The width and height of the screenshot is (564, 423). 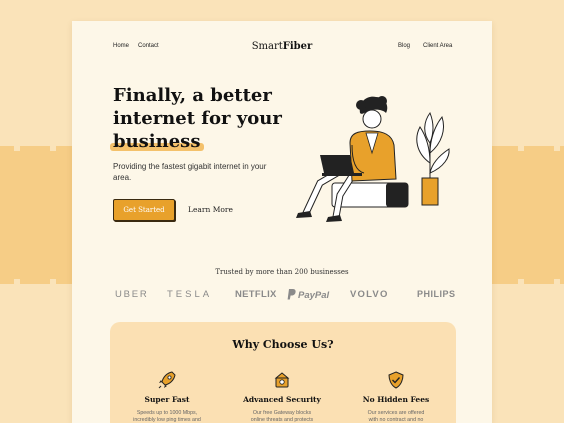 I want to click on hero-title-line2: internet for your, so click(x=197, y=118).